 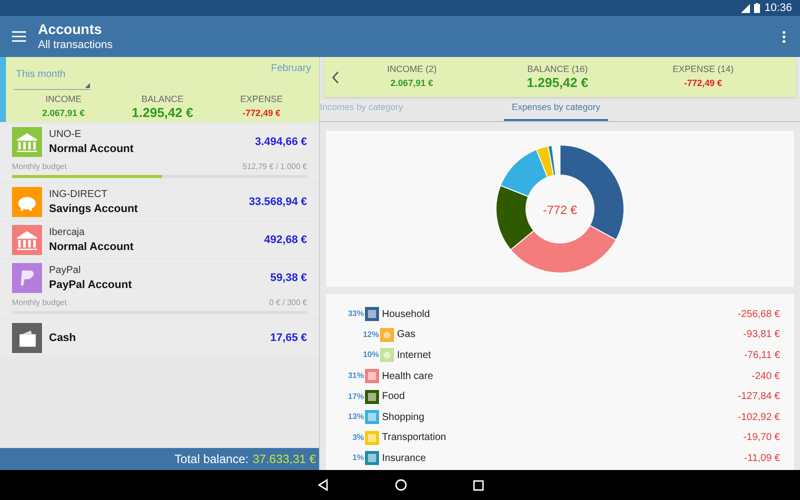 I want to click on clock-time: 10:36, so click(x=778, y=8).